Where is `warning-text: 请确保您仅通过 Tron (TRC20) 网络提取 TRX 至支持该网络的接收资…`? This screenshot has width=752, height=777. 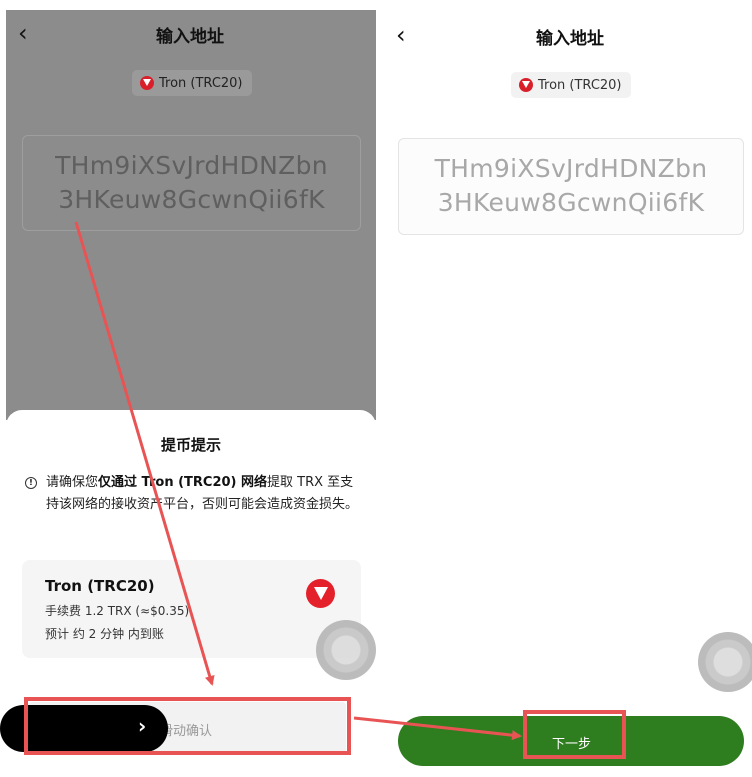 warning-text: 请确保您仅通过 Tron (TRC20) 网络提取 TRX 至支持该网络的接收资… is located at coordinates (202, 494).